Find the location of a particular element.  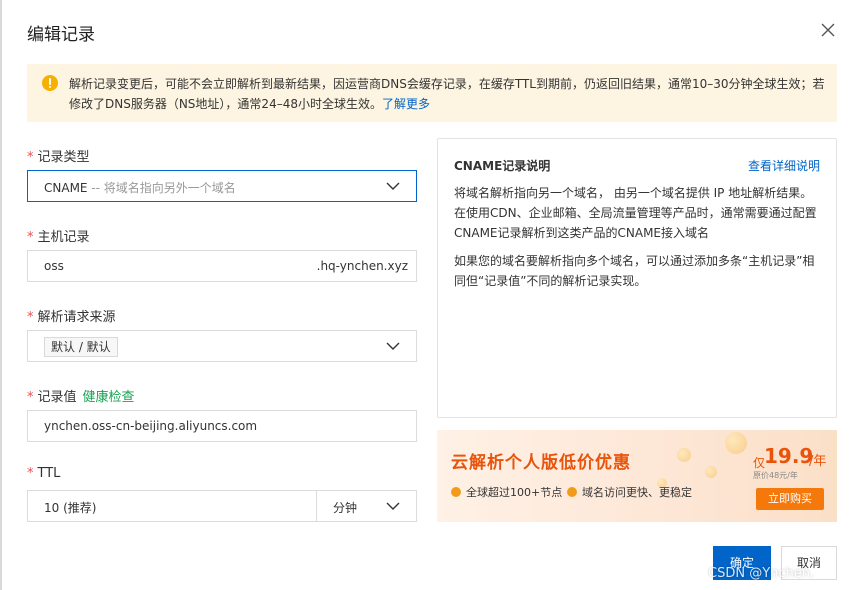

ttl-input: 10 (推荐) is located at coordinates (172, 506).